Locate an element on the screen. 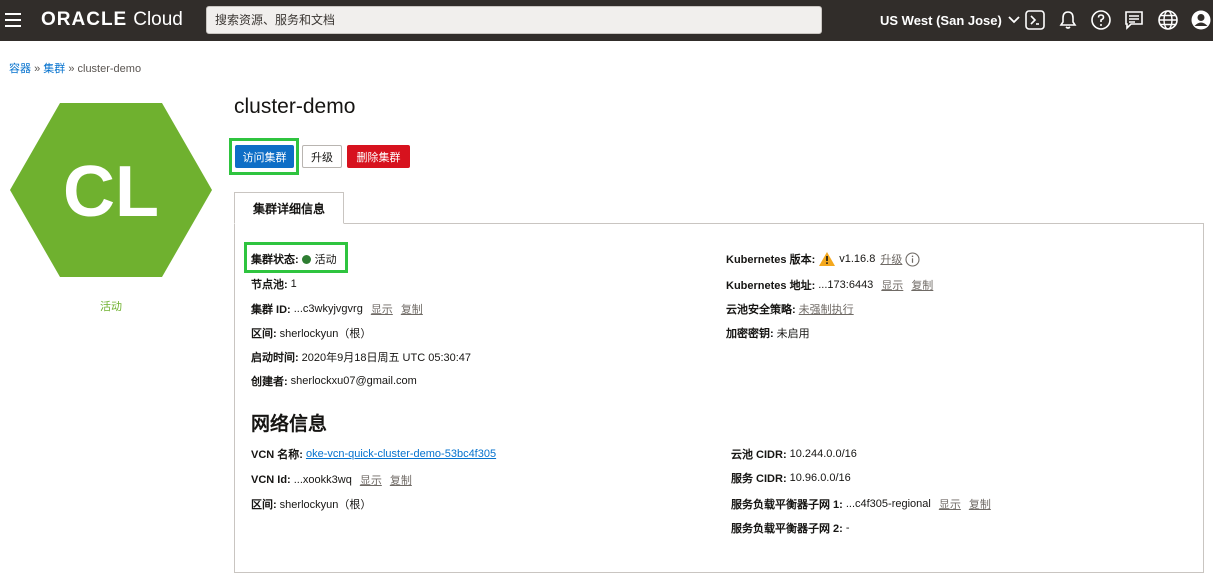  svc-cidr-label: 服务 CIDR: is located at coordinates (759, 479).